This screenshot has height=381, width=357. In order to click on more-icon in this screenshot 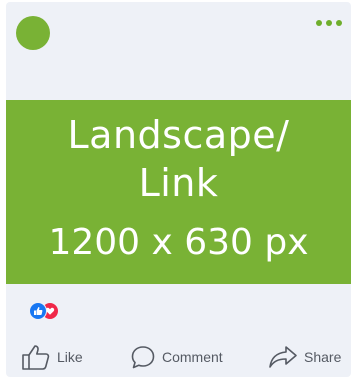, I will do `click(331, 23)`.